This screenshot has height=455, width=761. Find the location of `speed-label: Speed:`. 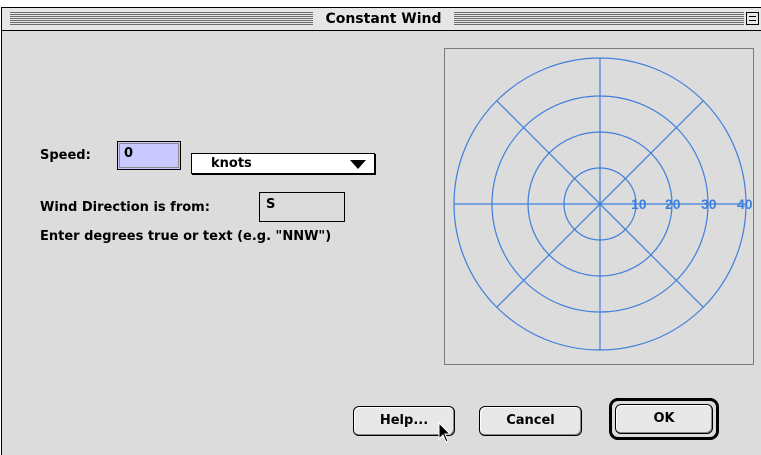

speed-label: Speed: is located at coordinates (65, 155).